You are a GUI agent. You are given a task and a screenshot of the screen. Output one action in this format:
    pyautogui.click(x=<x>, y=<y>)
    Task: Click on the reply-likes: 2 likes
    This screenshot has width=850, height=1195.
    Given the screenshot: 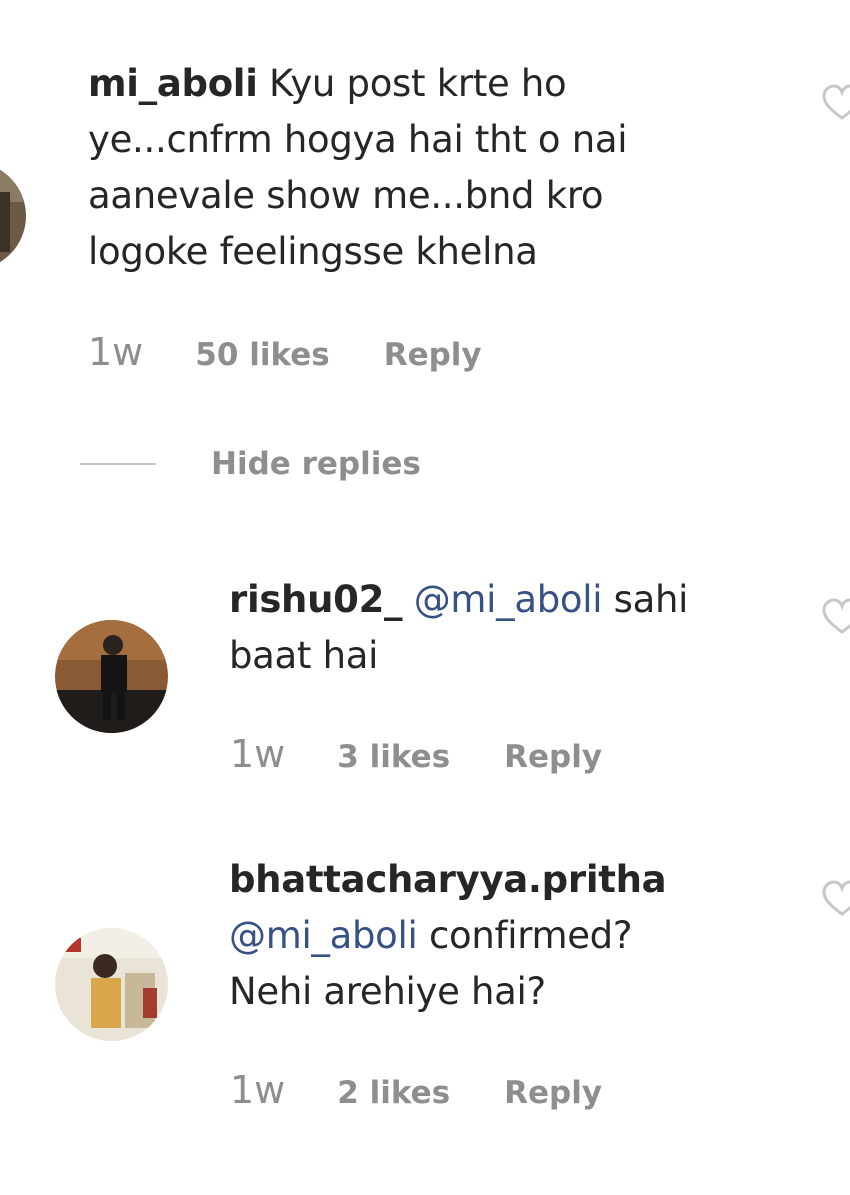 What is the action you would take?
    pyautogui.click(x=393, y=1093)
    